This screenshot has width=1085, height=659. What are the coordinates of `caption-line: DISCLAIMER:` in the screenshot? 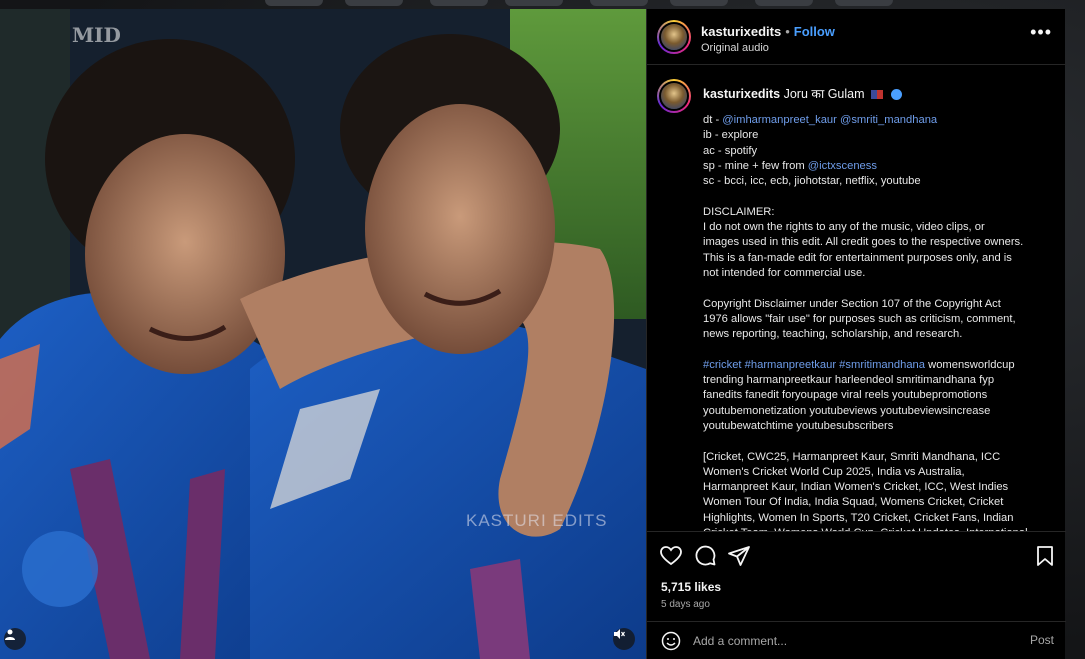 It's located at (873, 212).